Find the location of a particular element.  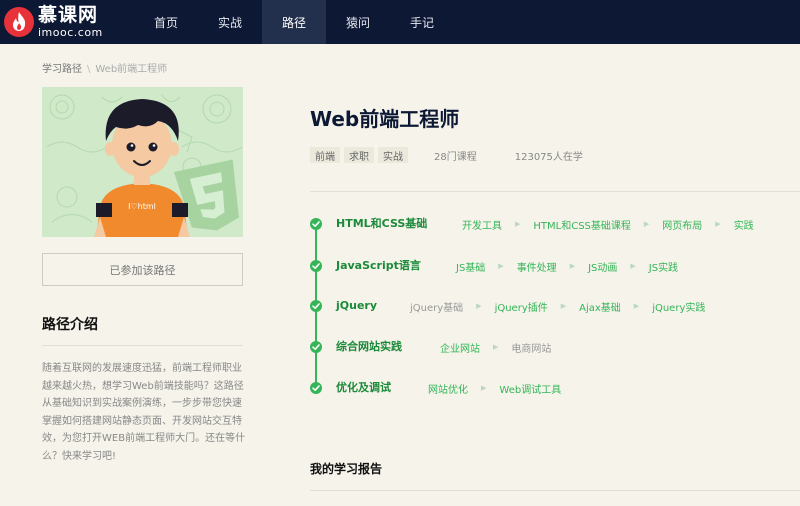

tag-job: 求职 is located at coordinates (359, 155).